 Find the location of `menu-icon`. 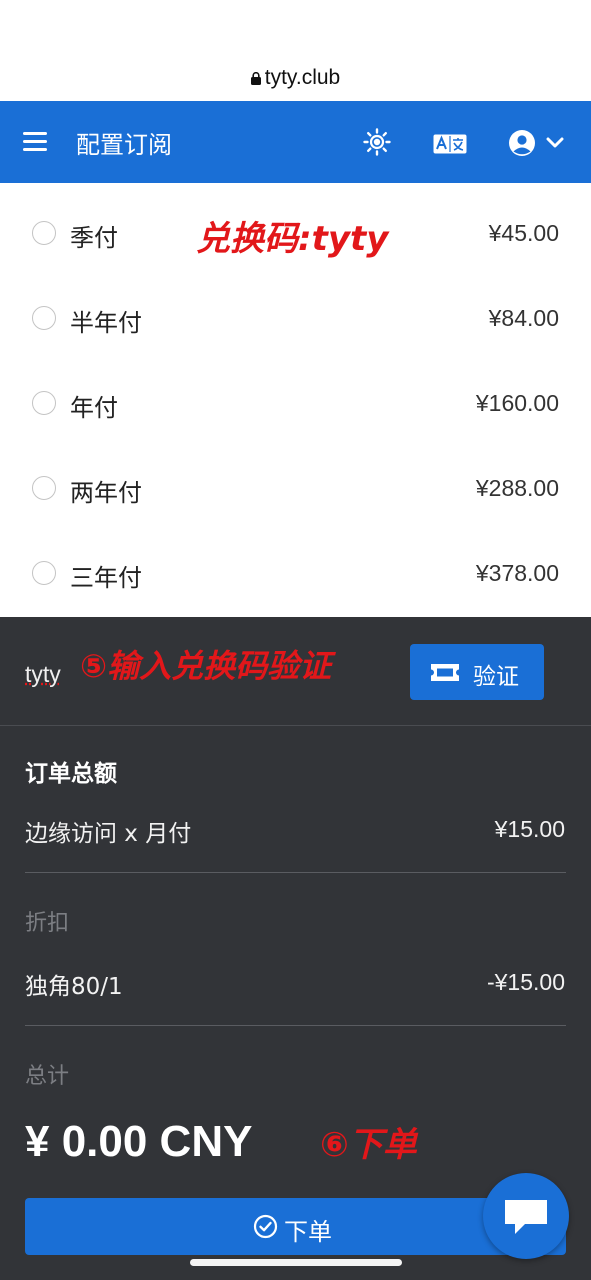

menu-icon is located at coordinates (35, 142).